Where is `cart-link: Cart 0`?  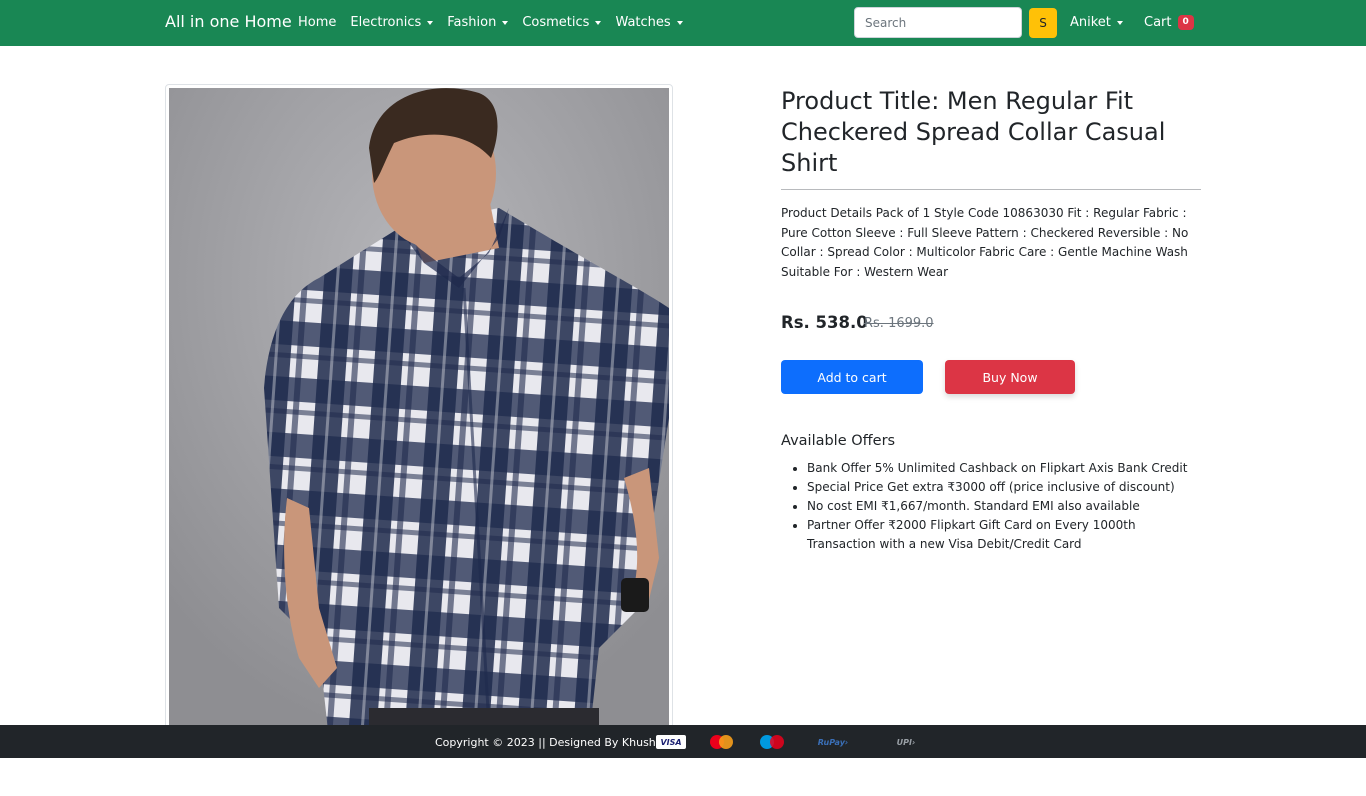 cart-link: Cart 0 is located at coordinates (1169, 22).